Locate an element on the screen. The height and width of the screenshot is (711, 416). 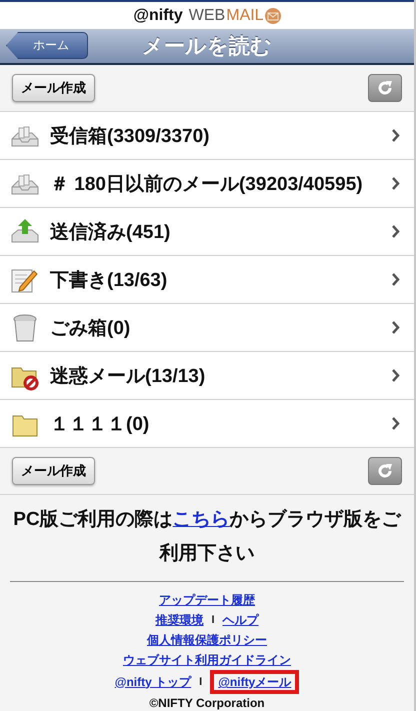
page-title: メールを読む is located at coordinates (207, 47).